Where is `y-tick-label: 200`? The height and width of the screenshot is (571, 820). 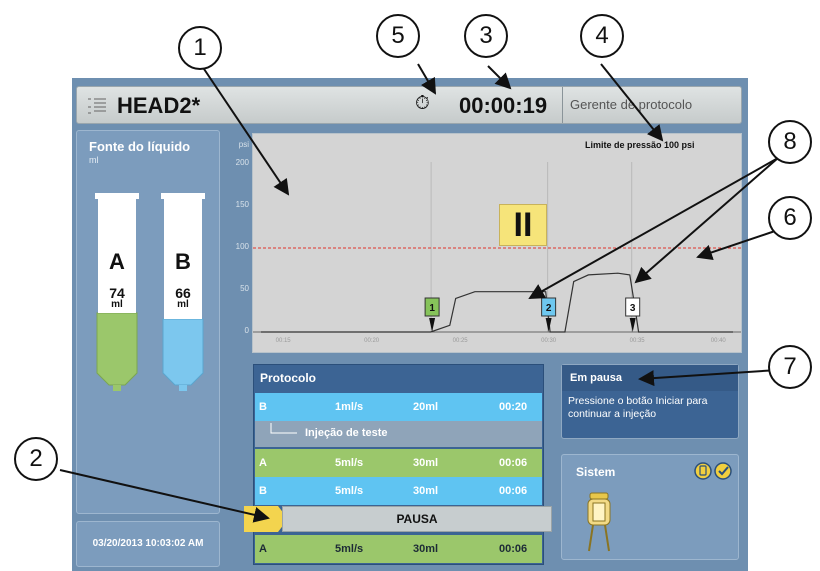
y-tick-label: 200 is located at coordinates (242, 162).